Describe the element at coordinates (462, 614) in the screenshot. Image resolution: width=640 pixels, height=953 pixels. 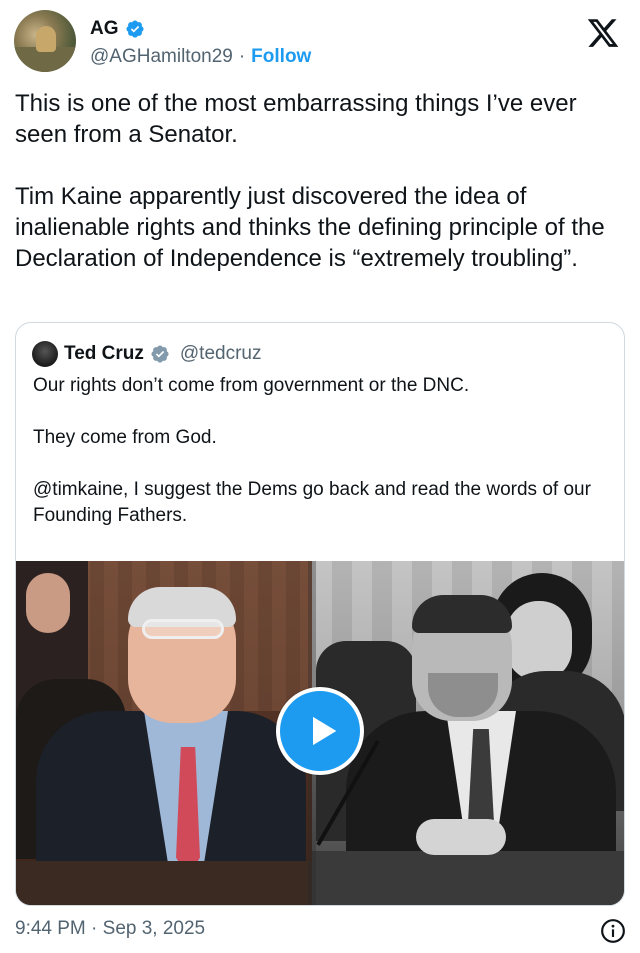
I see `video-speaker-right-hair` at that location.